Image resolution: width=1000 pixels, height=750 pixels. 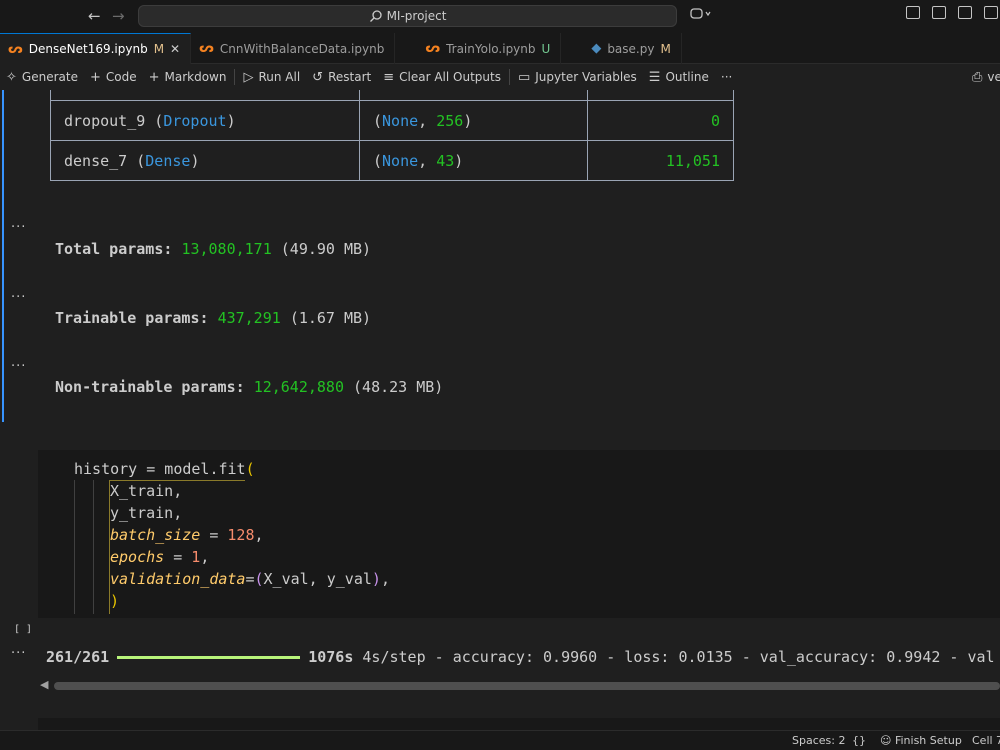 What do you see at coordinates (78, 657) in the screenshot?
I see `progress-count: 261/261` at bounding box center [78, 657].